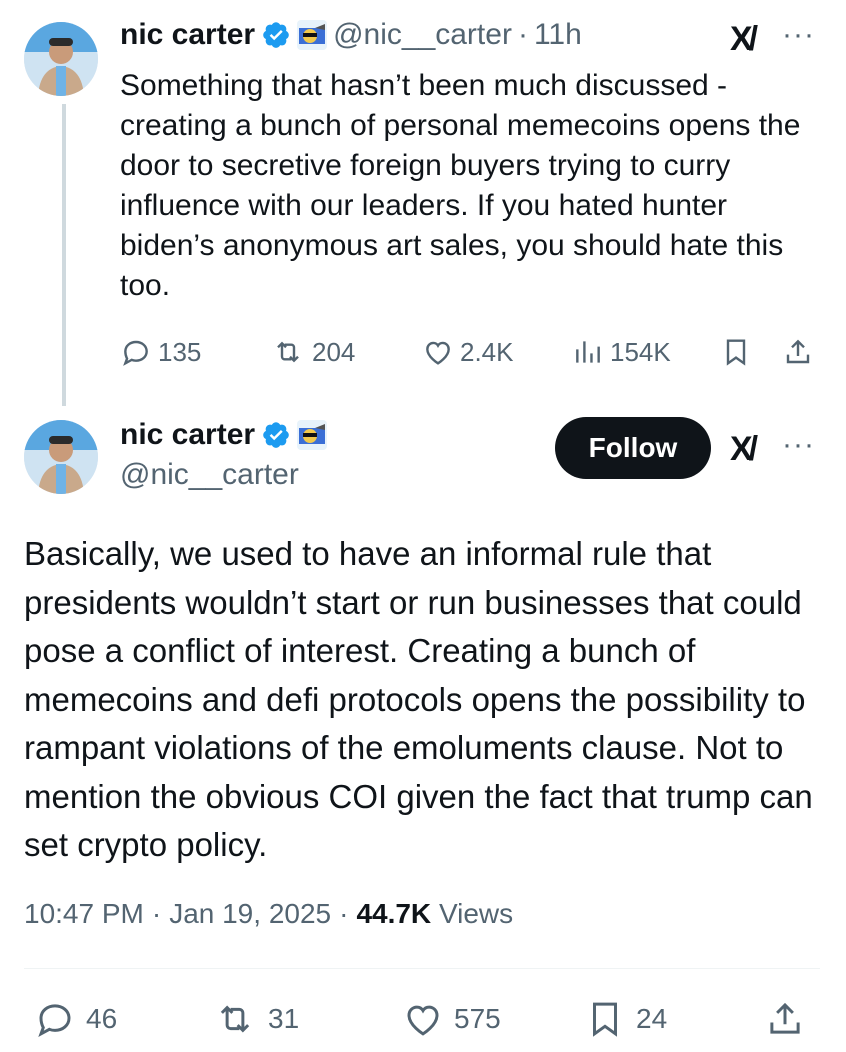  I want to click on views-icon, so click(588, 352).